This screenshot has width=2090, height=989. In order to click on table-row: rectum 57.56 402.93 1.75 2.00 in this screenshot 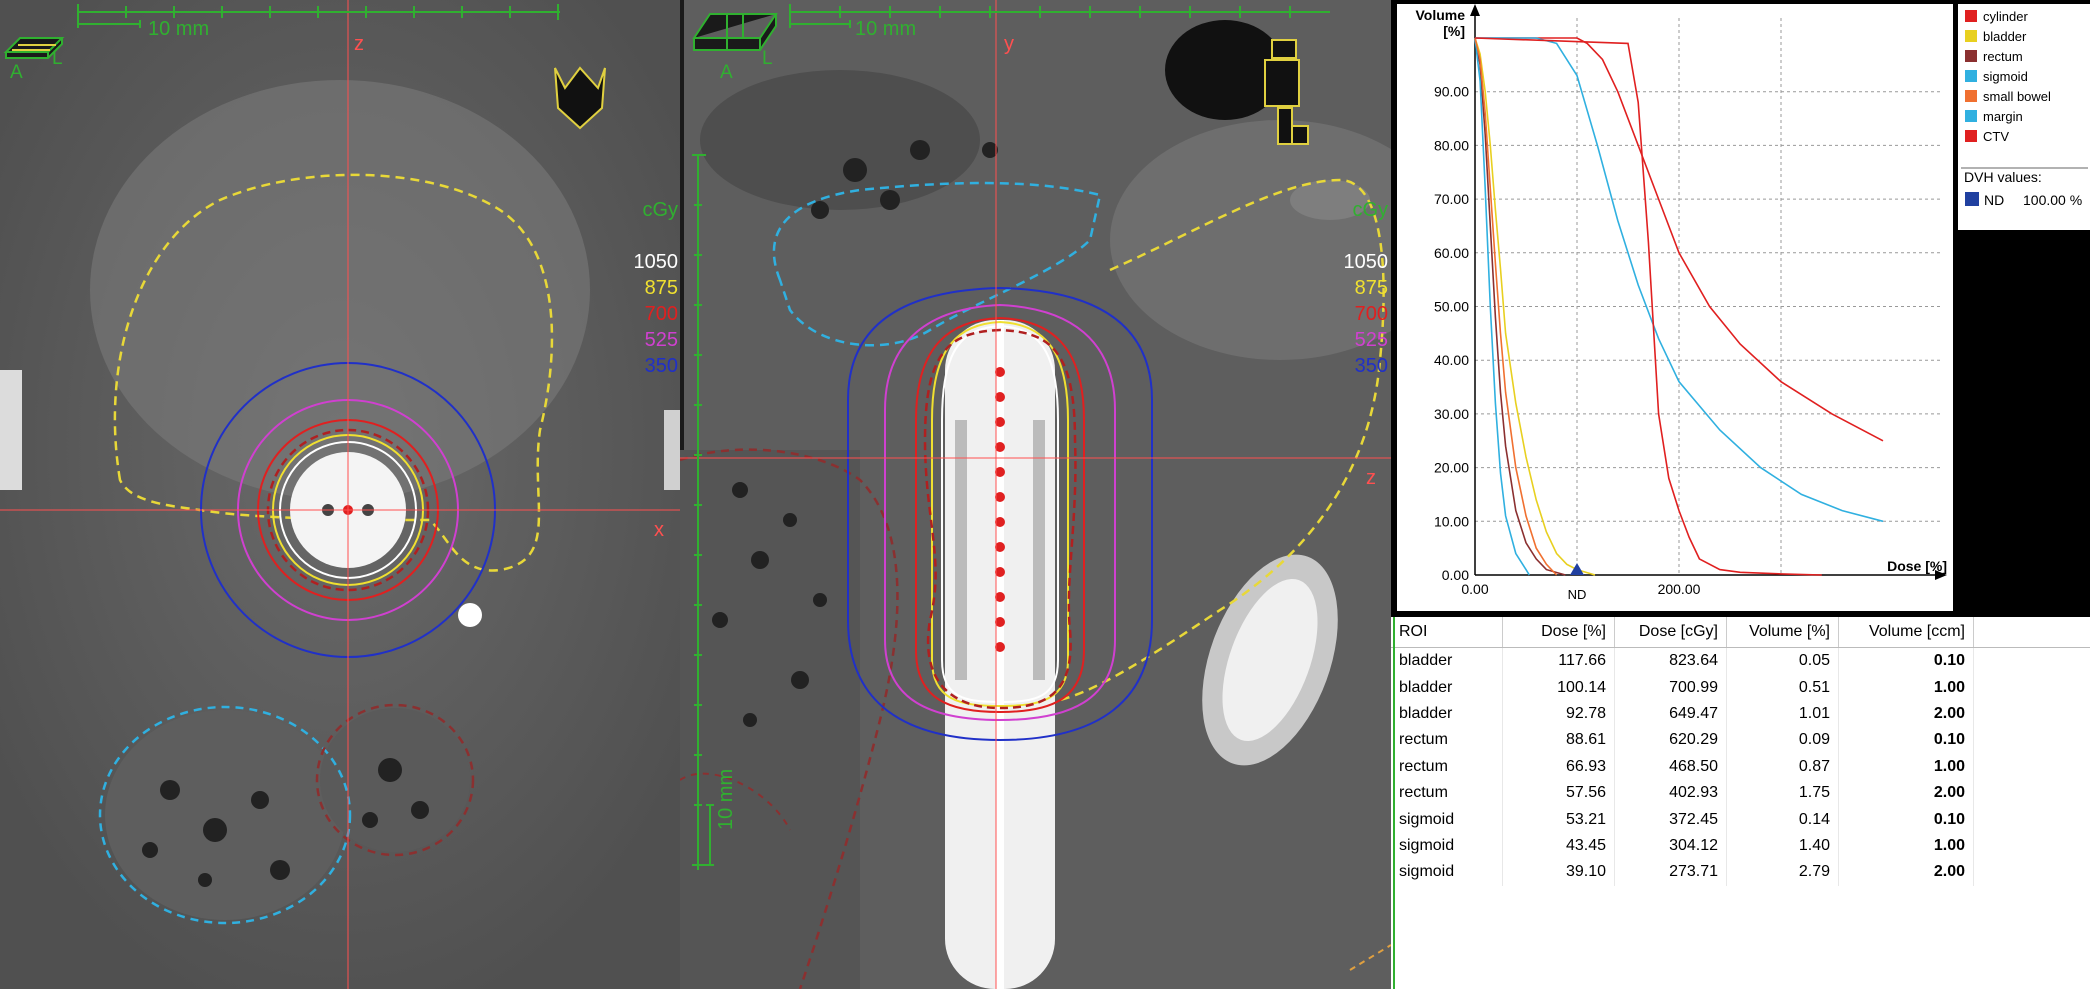, I will do `click(1740, 793)`.